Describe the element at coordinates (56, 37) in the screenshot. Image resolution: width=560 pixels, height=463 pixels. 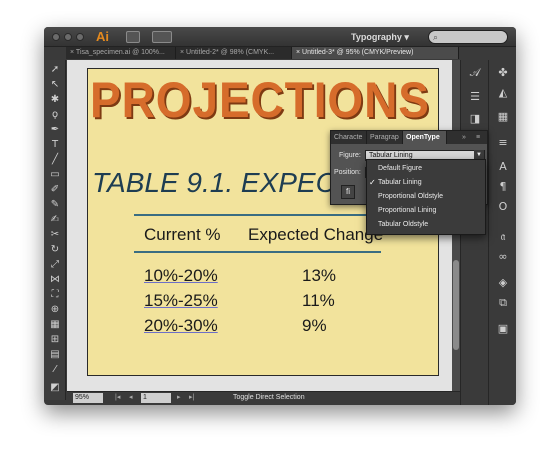
I see `close-window-button` at that location.